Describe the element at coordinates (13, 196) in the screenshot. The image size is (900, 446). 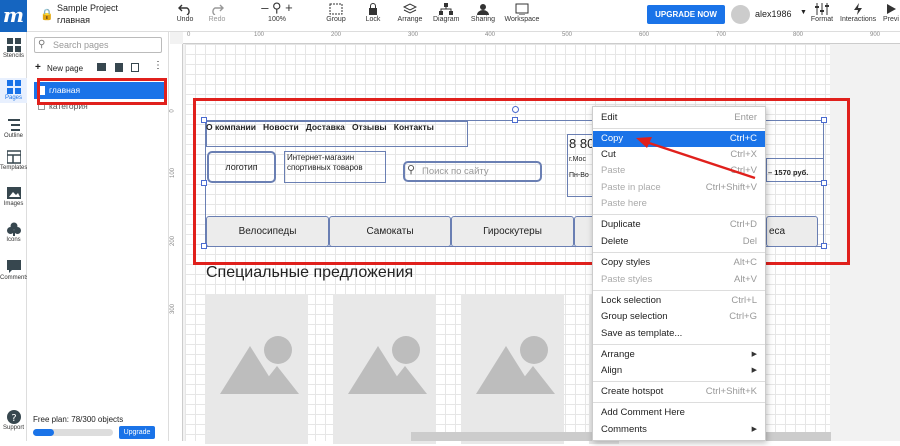
I see `sidebar-item-images: Images` at that location.